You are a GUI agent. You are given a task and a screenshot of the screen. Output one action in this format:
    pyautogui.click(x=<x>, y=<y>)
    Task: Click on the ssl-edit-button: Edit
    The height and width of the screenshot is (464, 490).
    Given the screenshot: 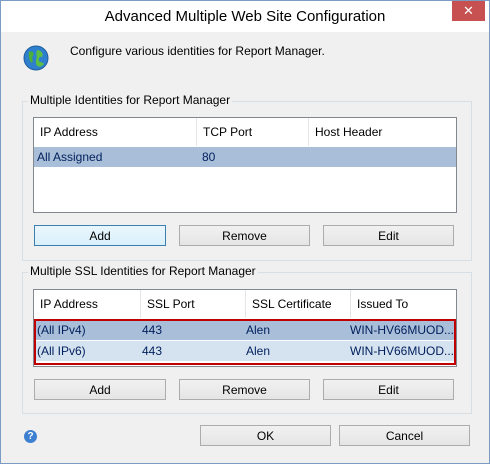 What is the action you would take?
    pyautogui.click(x=388, y=389)
    